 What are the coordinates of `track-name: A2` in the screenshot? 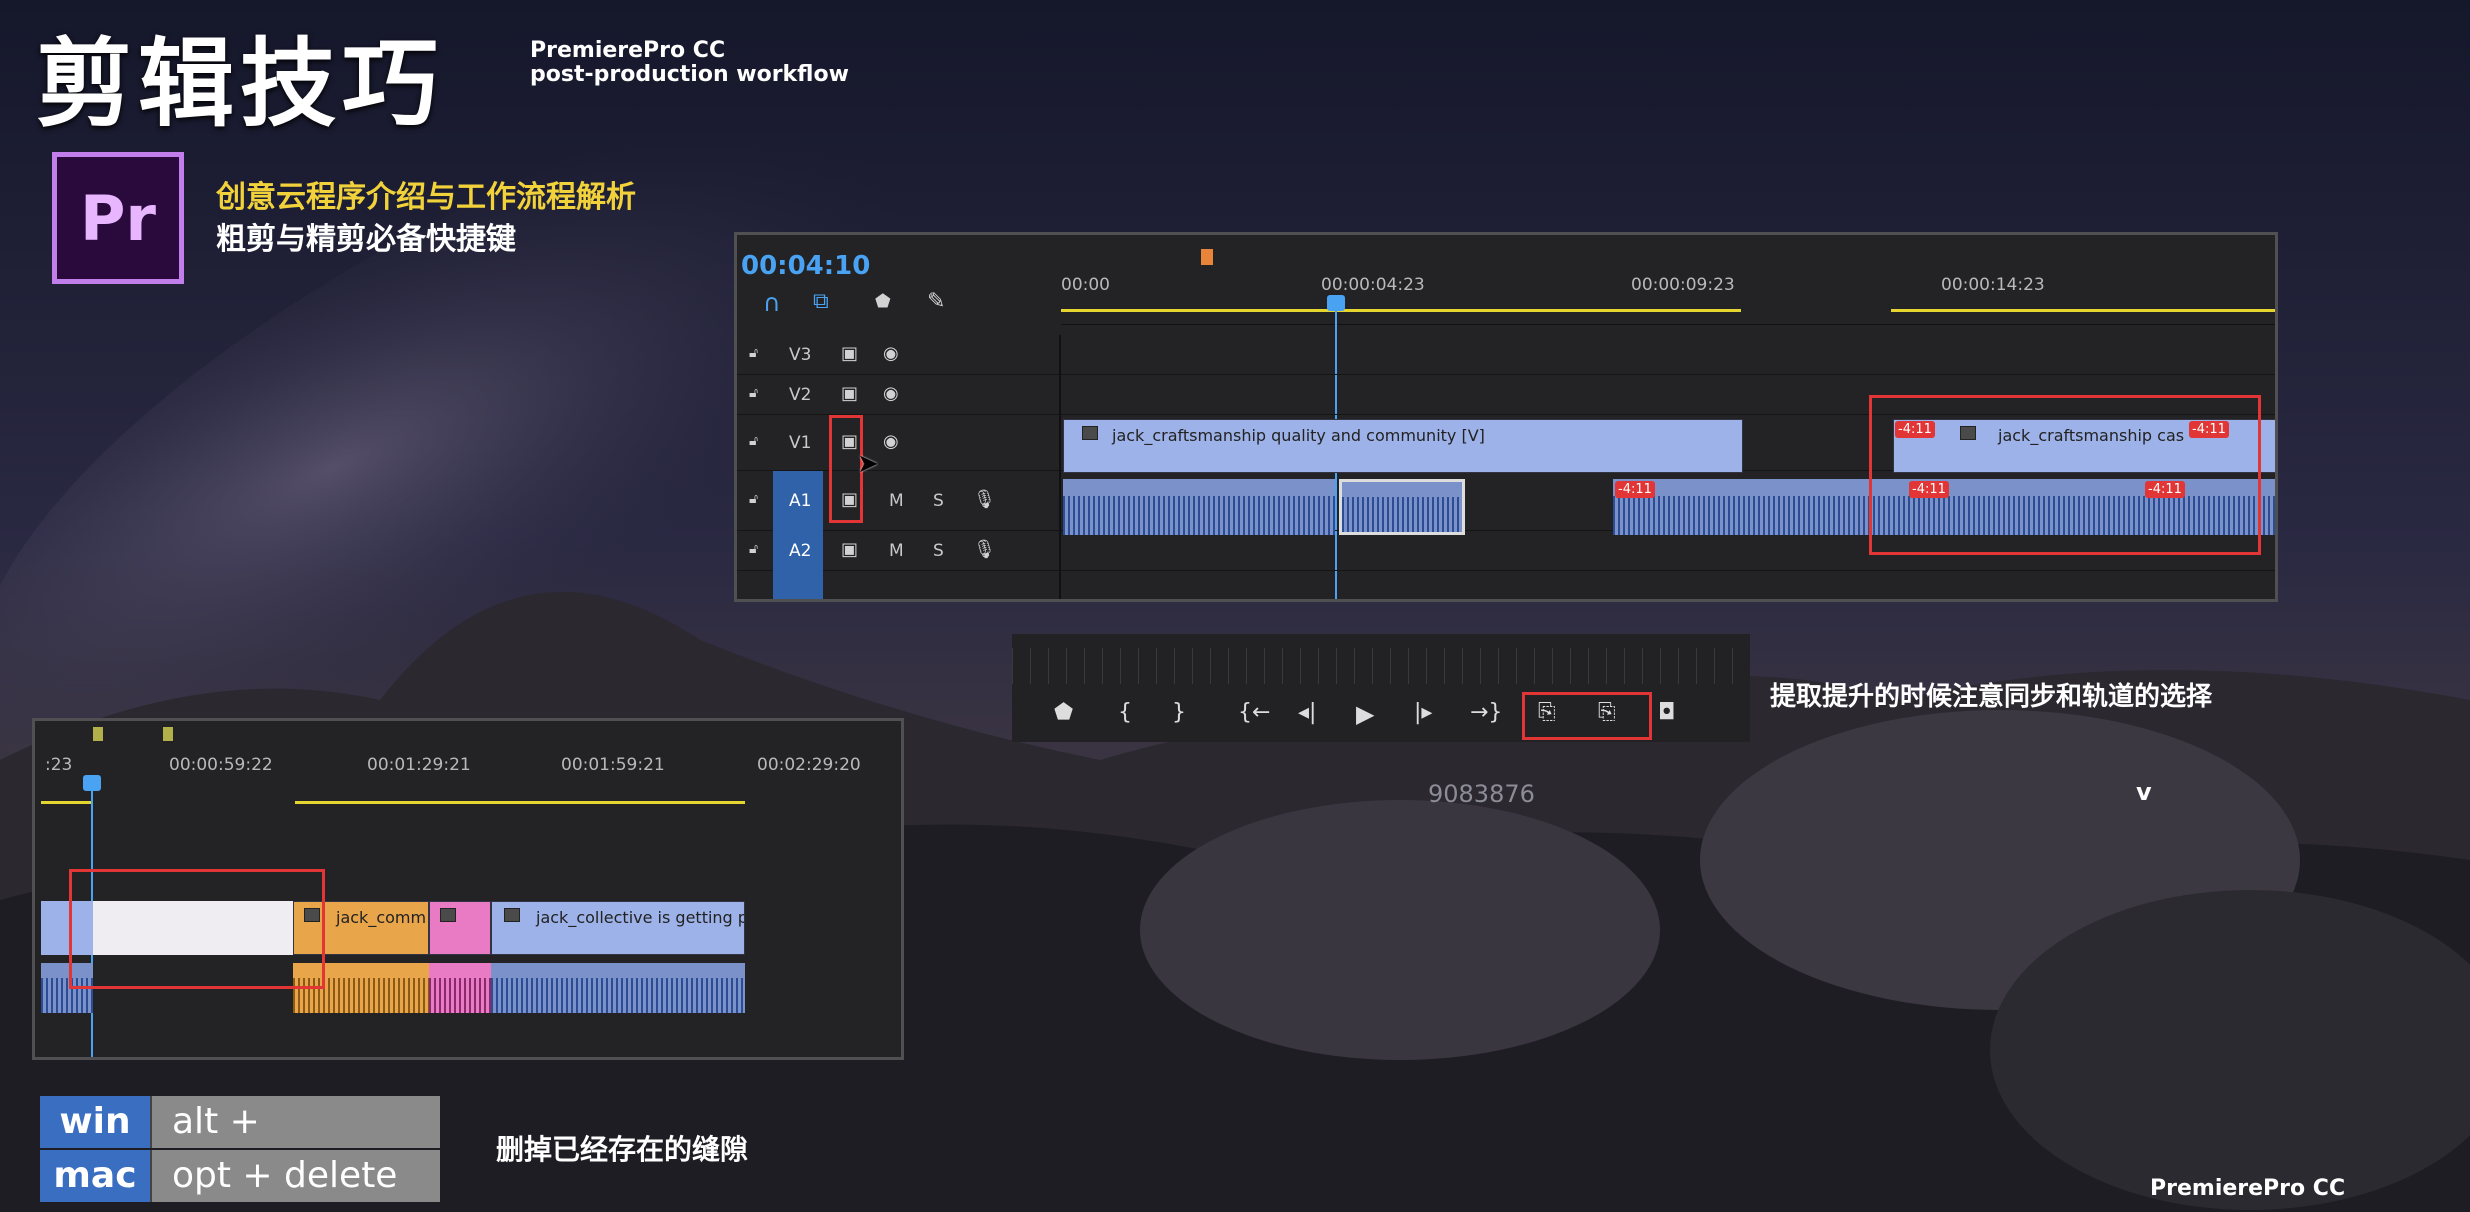 It's located at (800, 551).